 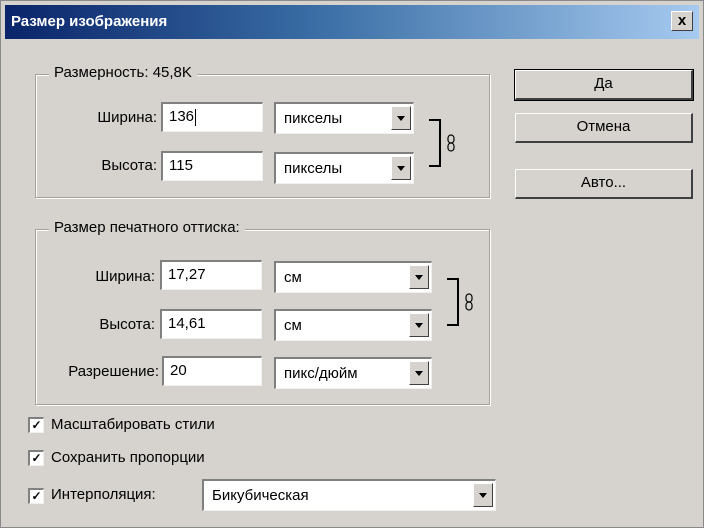 What do you see at coordinates (212, 371) in the screenshot?
I see `resolution-input: 20` at bounding box center [212, 371].